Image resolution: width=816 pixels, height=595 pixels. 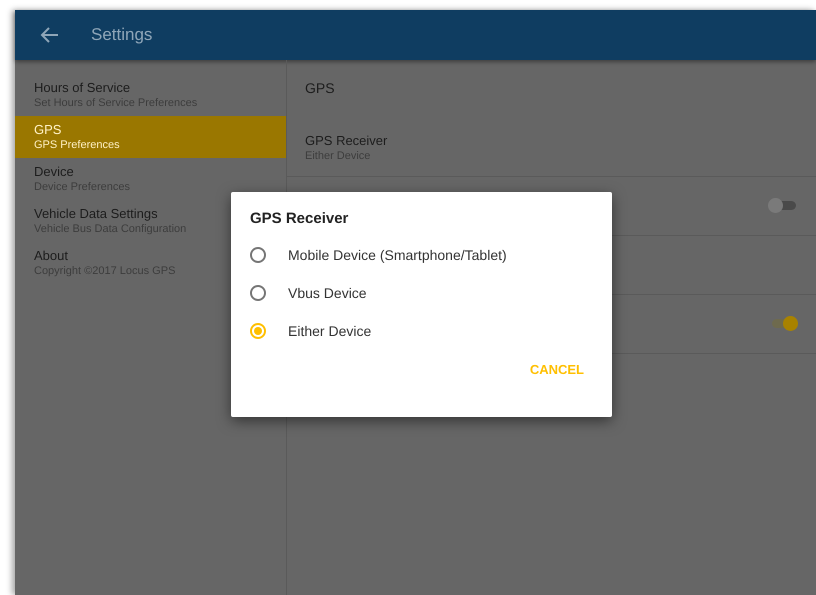 I want to click on dialog-title: GPS Receiver, so click(x=300, y=218).